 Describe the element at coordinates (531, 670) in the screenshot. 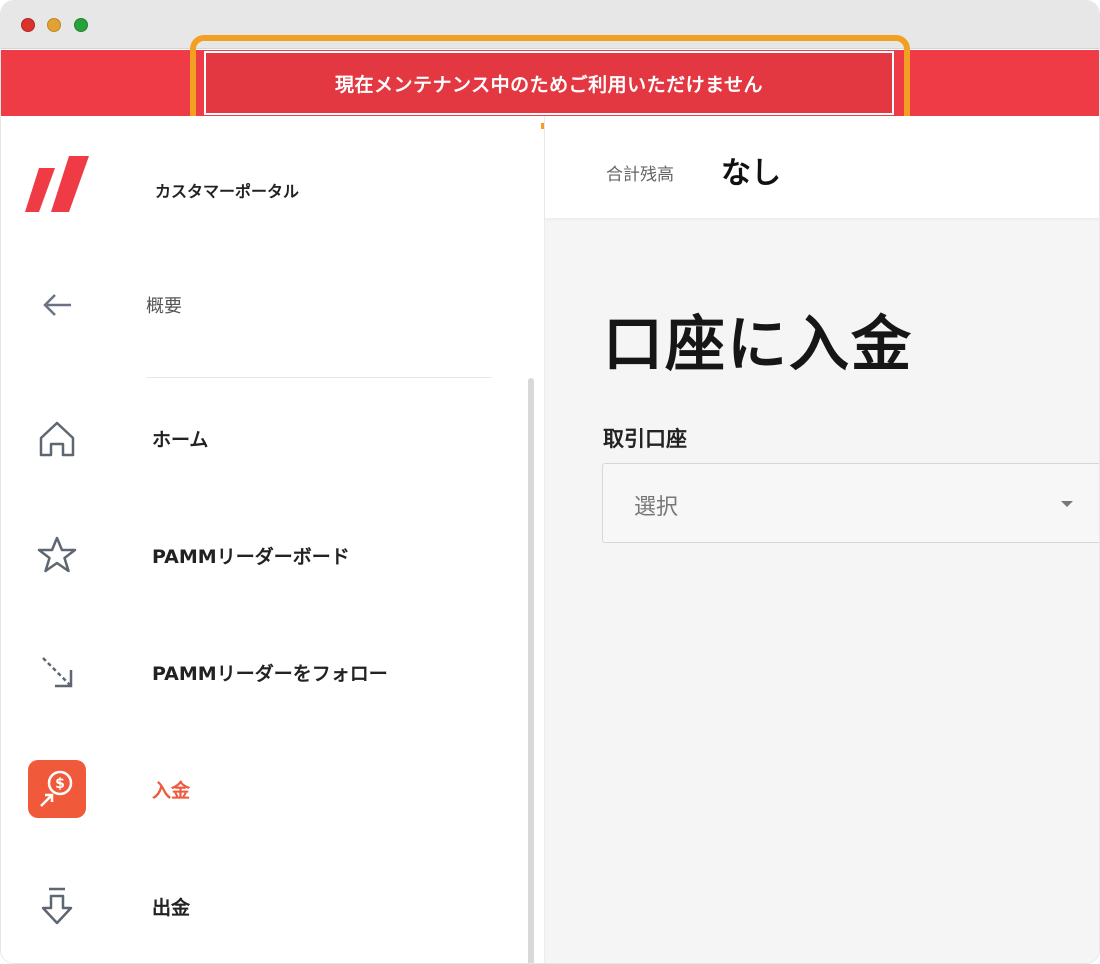

I see `sidebar-scrollbar` at that location.